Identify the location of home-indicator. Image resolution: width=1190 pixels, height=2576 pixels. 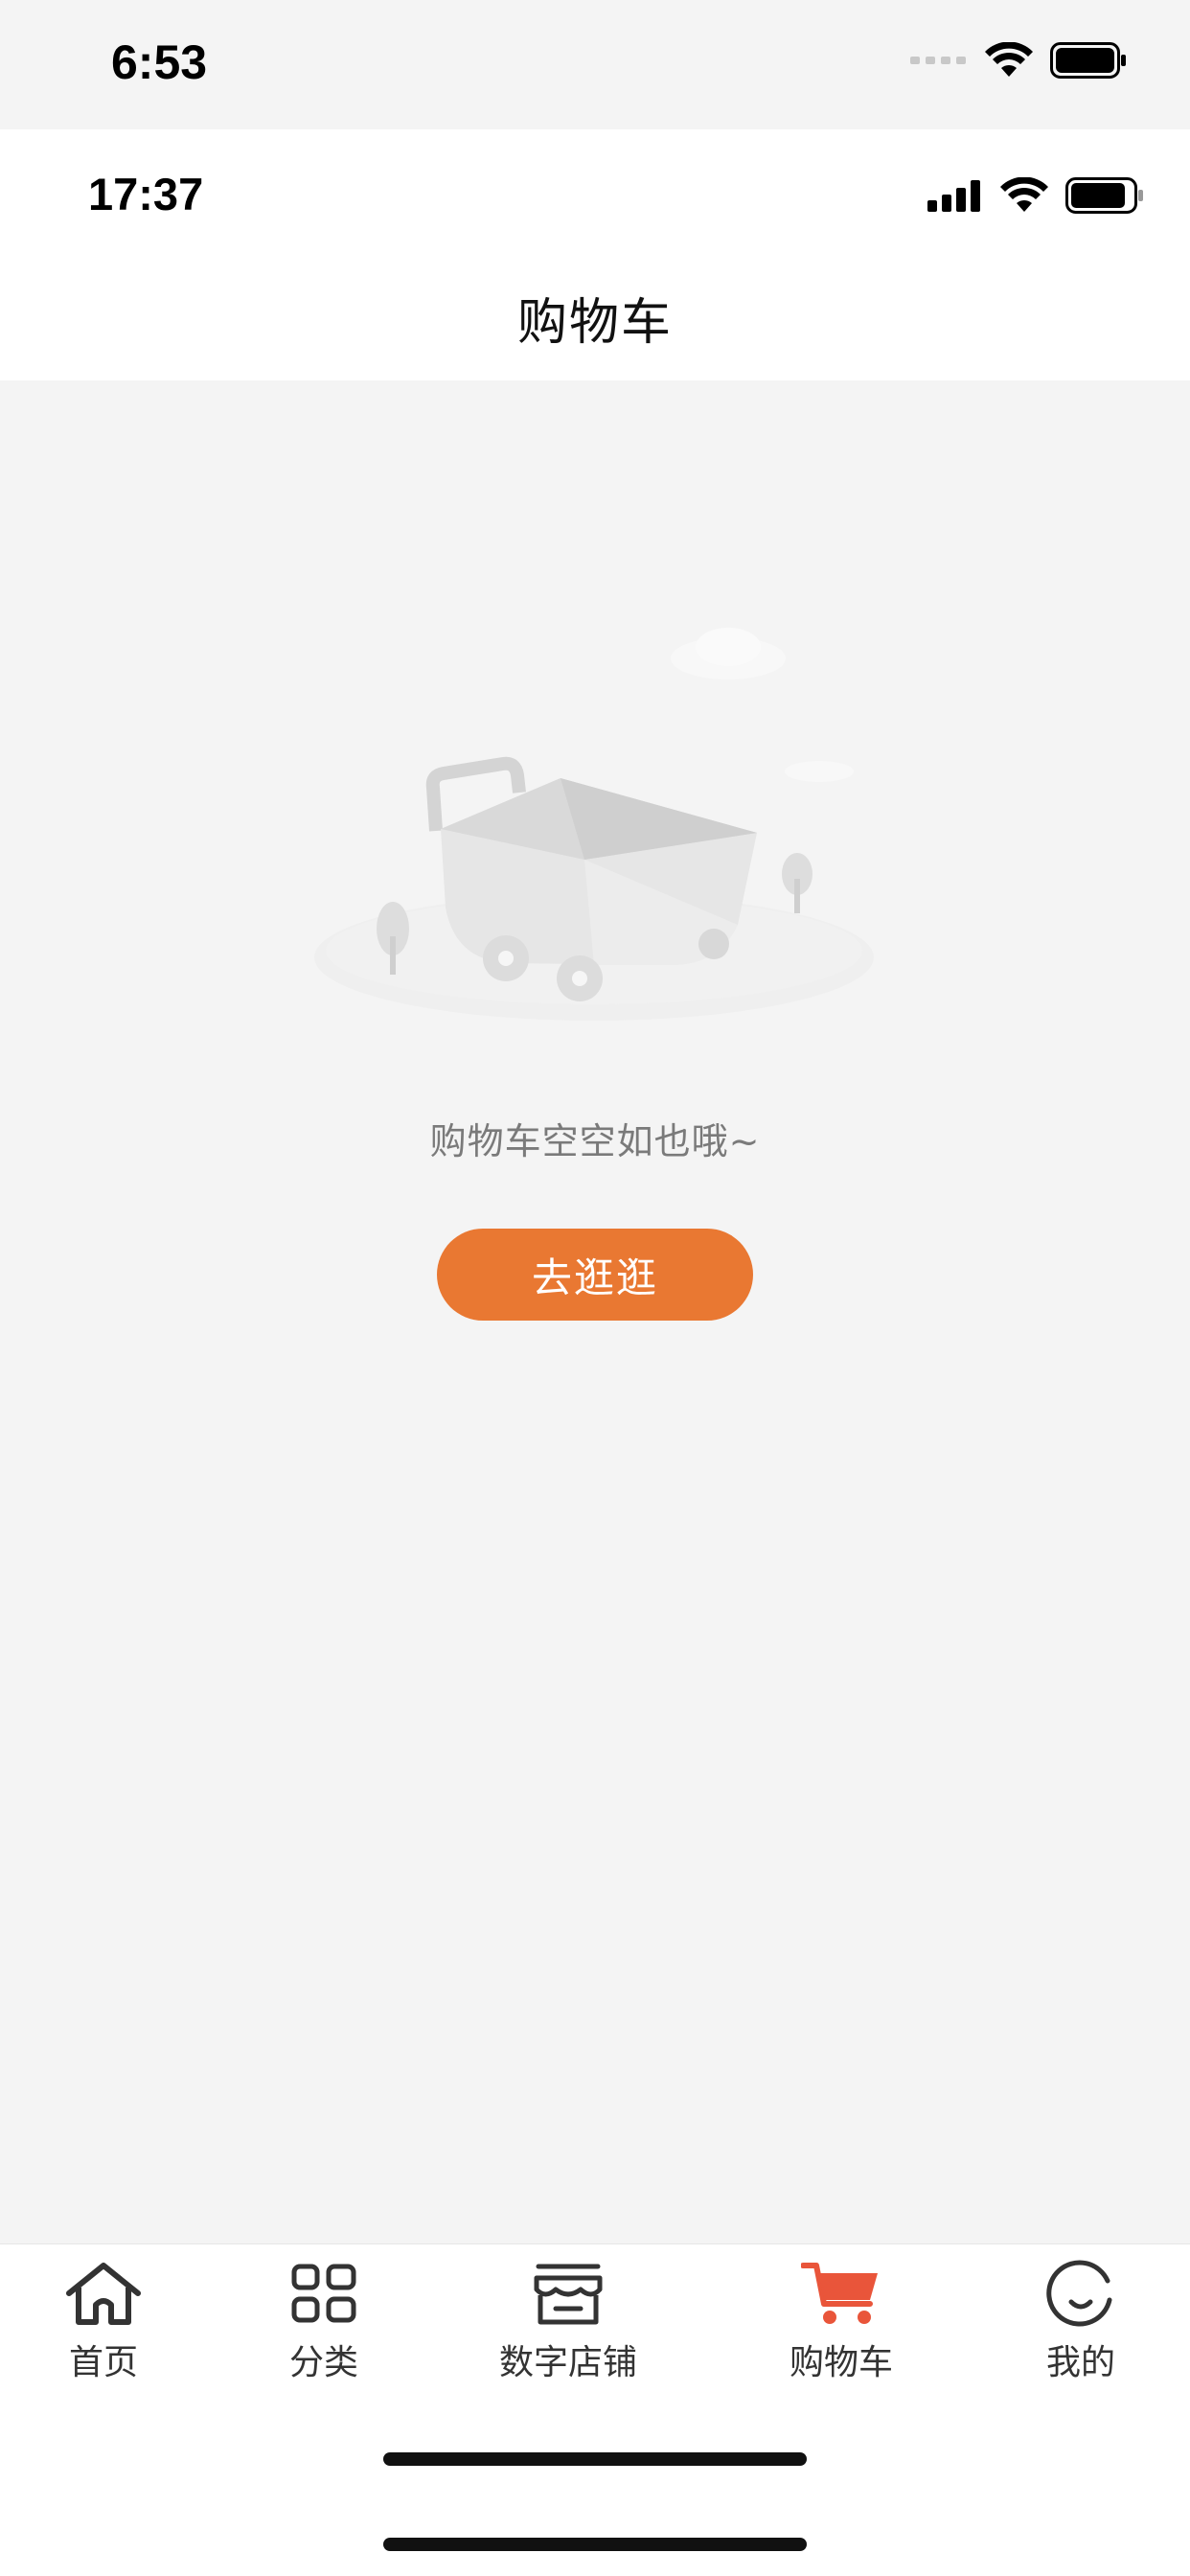
(595, 2459).